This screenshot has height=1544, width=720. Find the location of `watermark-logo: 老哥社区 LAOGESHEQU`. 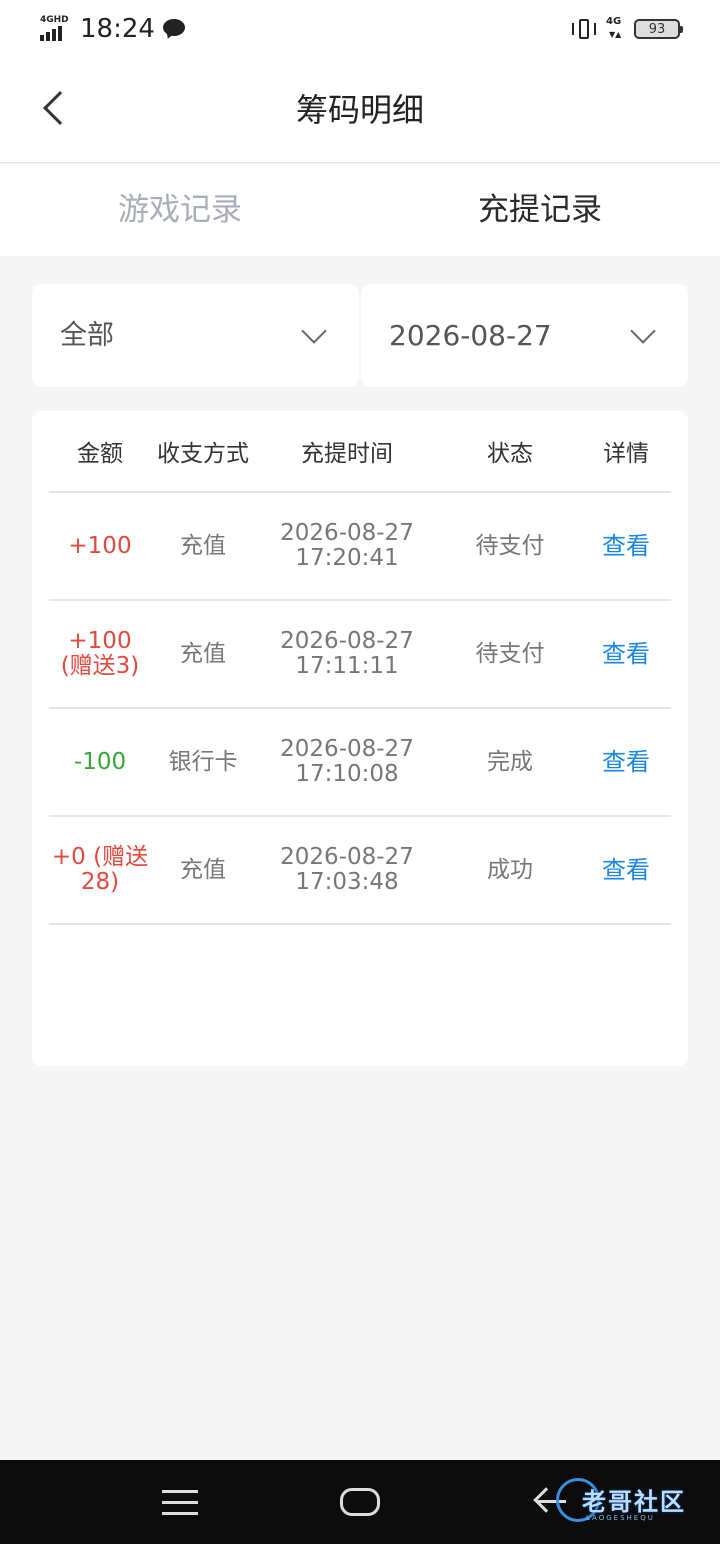

watermark-logo: 老哥社区 LAOGESHEQU is located at coordinates (631, 1502).